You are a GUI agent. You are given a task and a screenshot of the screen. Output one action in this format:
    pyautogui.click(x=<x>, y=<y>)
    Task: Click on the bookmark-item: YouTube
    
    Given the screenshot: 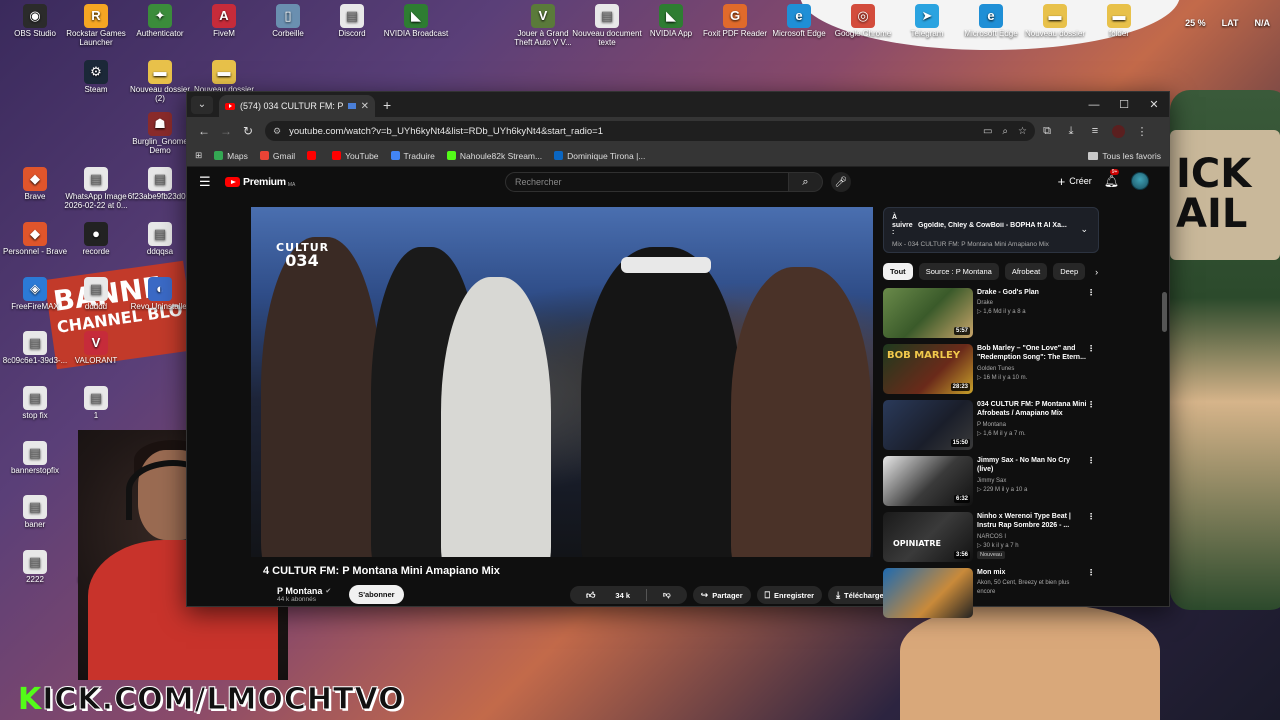 What is the action you would take?
    pyautogui.click(x=355, y=156)
    